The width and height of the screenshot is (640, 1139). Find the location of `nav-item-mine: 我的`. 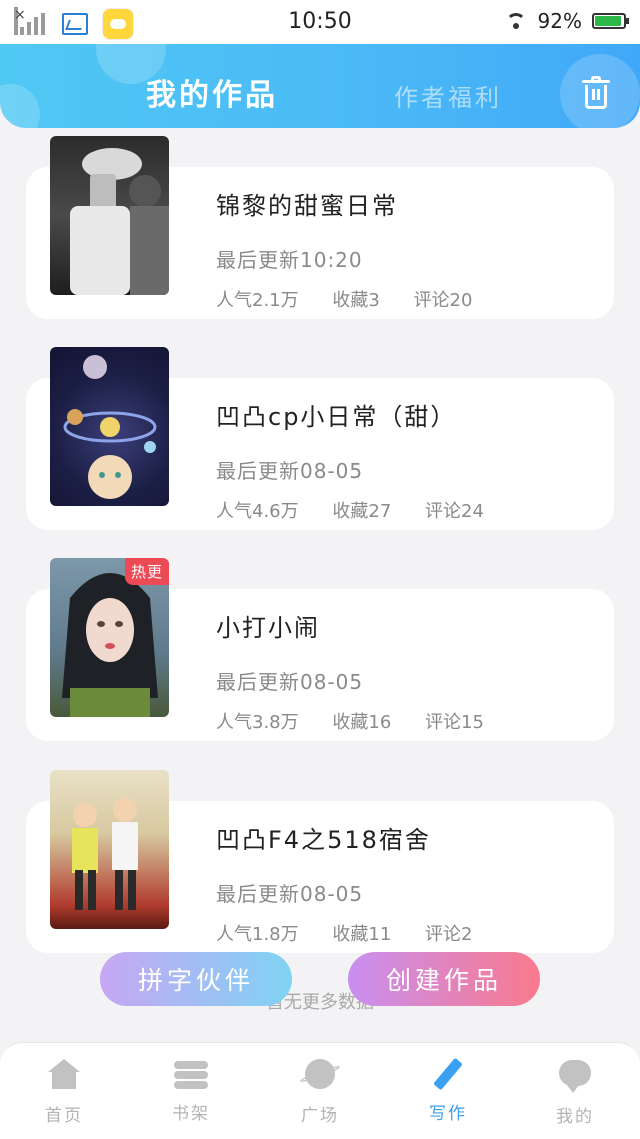

nav-item-mine: 我的 is located at coordinates (575, 1092).